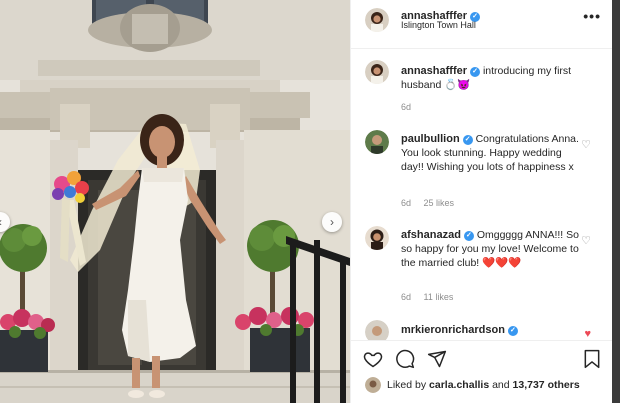 This screenshot has height=403, width=620. What do you see at coordinates (546, 385) in the screenshot?
I see `likes-count: 13,737 others` at bounding box center [546, 385].